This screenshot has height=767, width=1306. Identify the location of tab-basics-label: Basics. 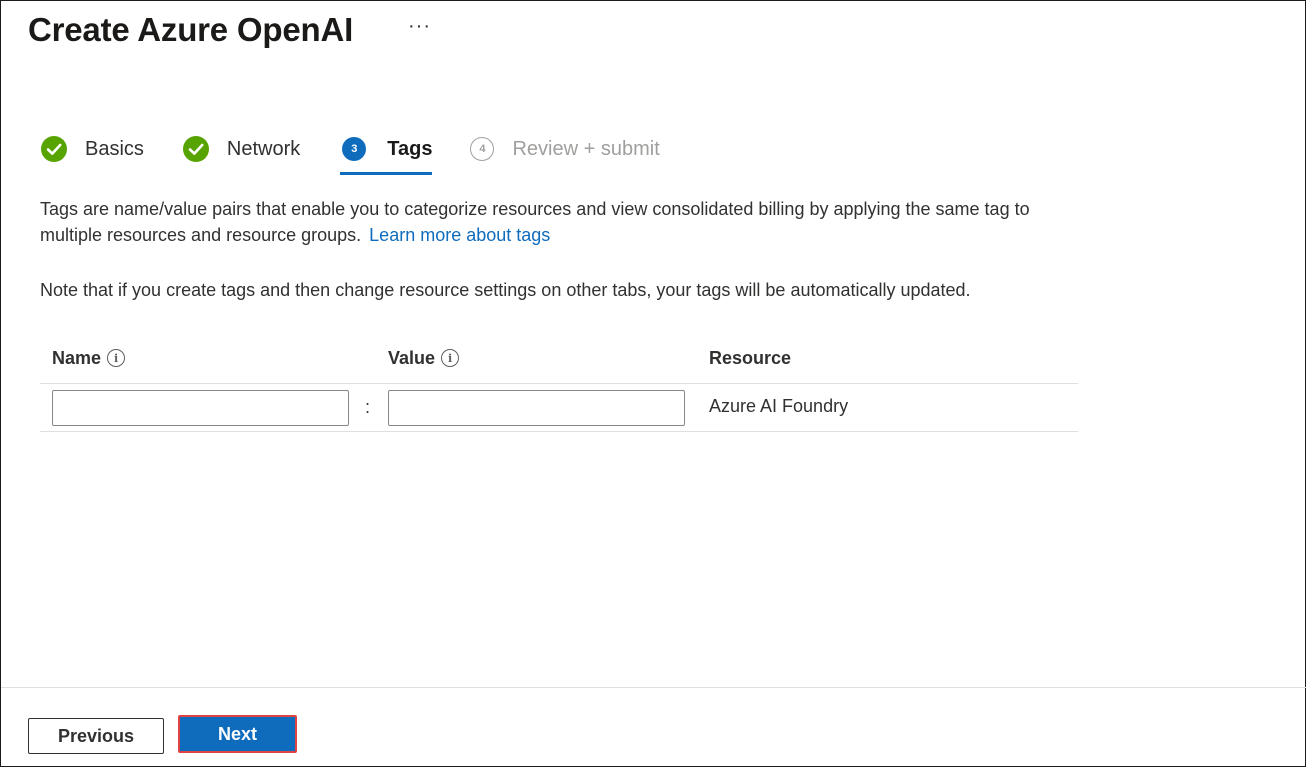
(114, 148).